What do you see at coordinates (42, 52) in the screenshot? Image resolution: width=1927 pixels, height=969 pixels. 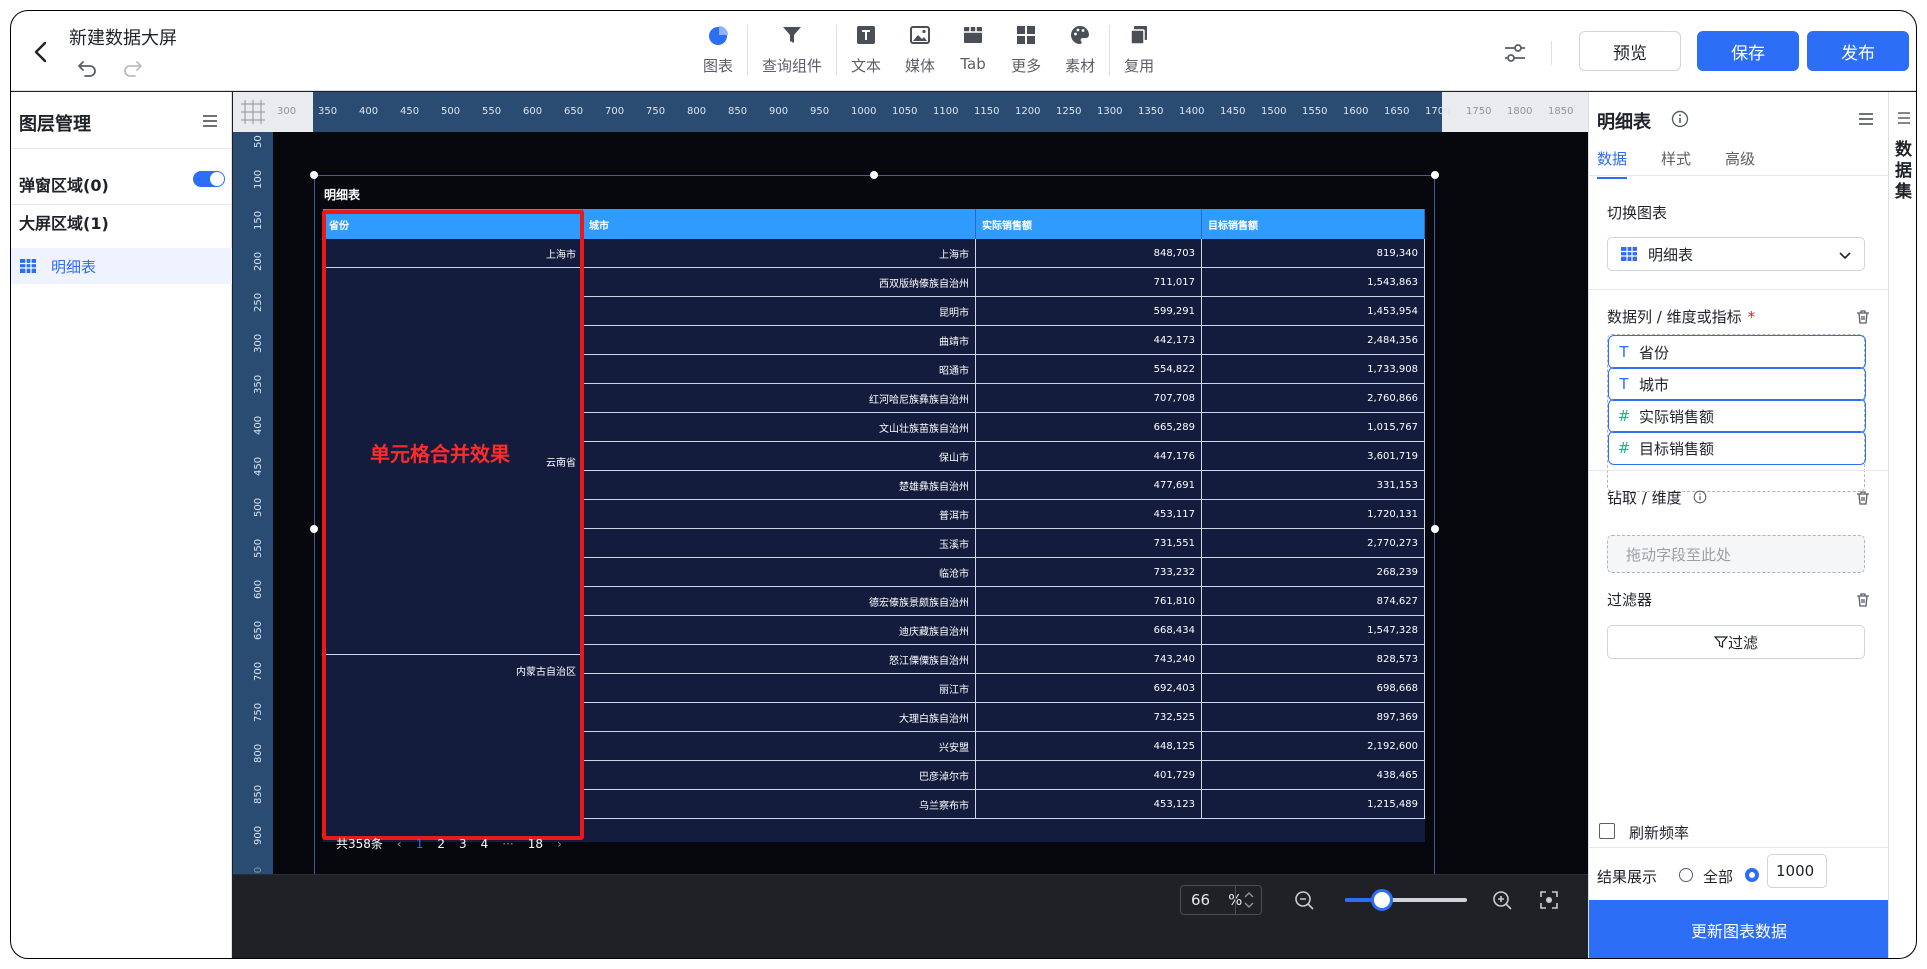 I see `back-arrow-icon` at bounding box center [42, 52].